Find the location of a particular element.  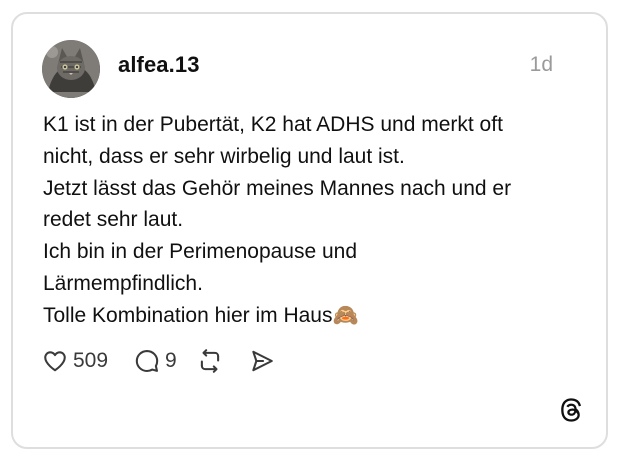

cat-avatar-image is located at coordinates (71, 69).